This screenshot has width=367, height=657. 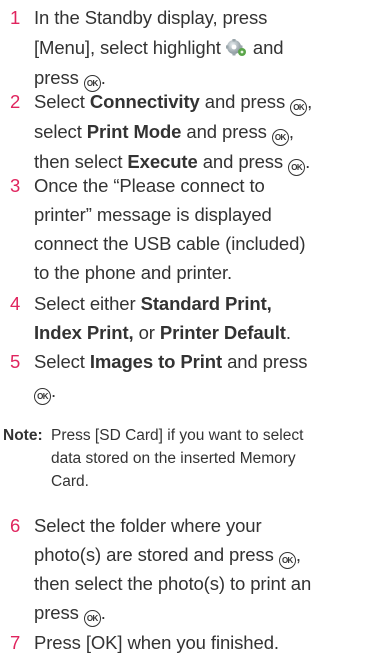 I want to click on step-text-line: OK., so click(x=45, y=392).